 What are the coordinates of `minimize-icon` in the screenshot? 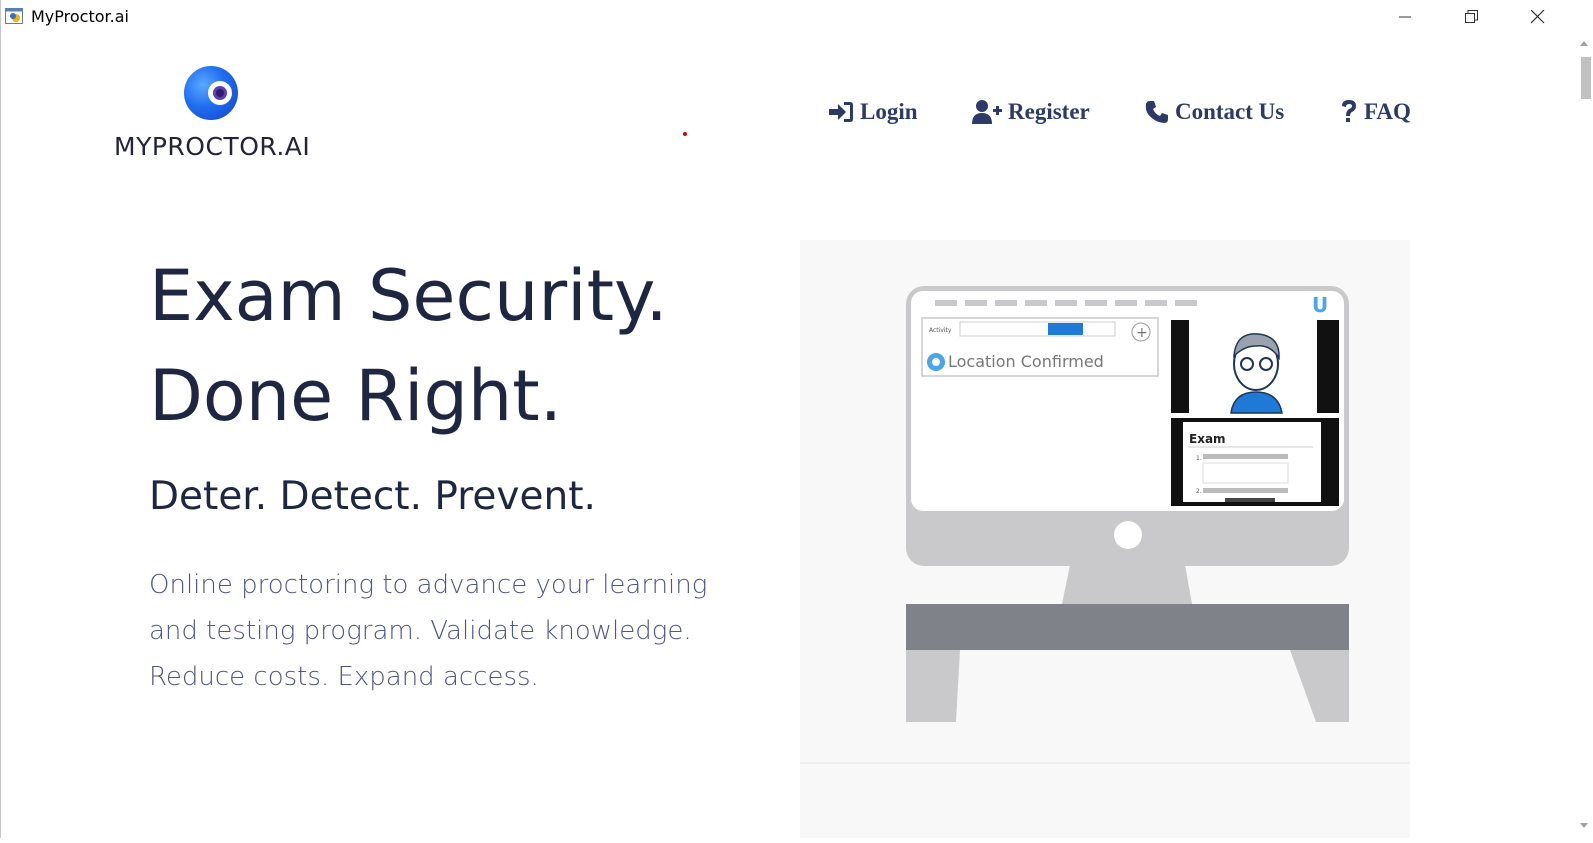 It's located at (1405, 17).